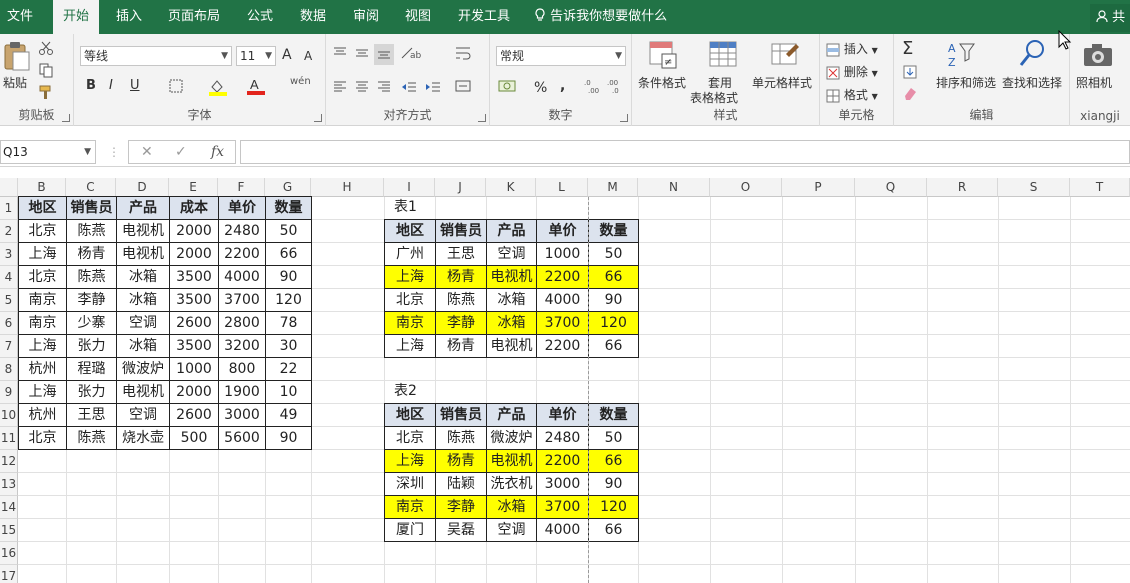 This screenshot has height=583, width=1130. What do you see at coordinates (613, 530) in the screenshot?
I see `table2-cell: 66` at bounding box center [613, 530].